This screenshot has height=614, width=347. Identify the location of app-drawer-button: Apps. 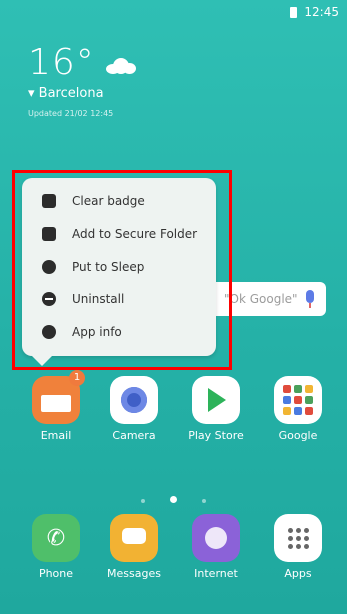
(298, 547).